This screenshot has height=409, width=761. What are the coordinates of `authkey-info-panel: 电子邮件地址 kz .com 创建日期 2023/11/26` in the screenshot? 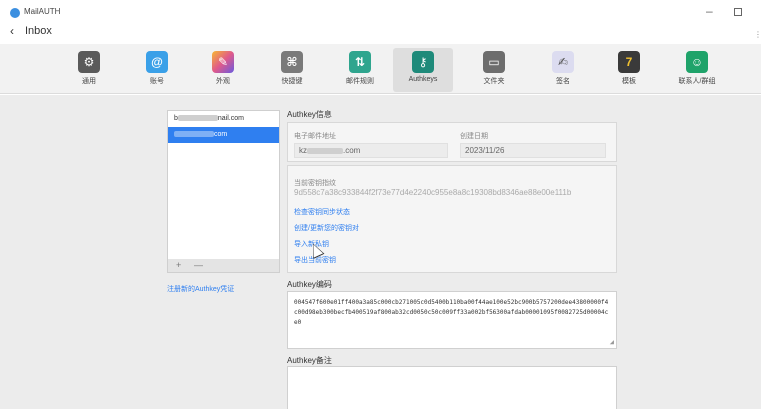 It's located at (452, 142).